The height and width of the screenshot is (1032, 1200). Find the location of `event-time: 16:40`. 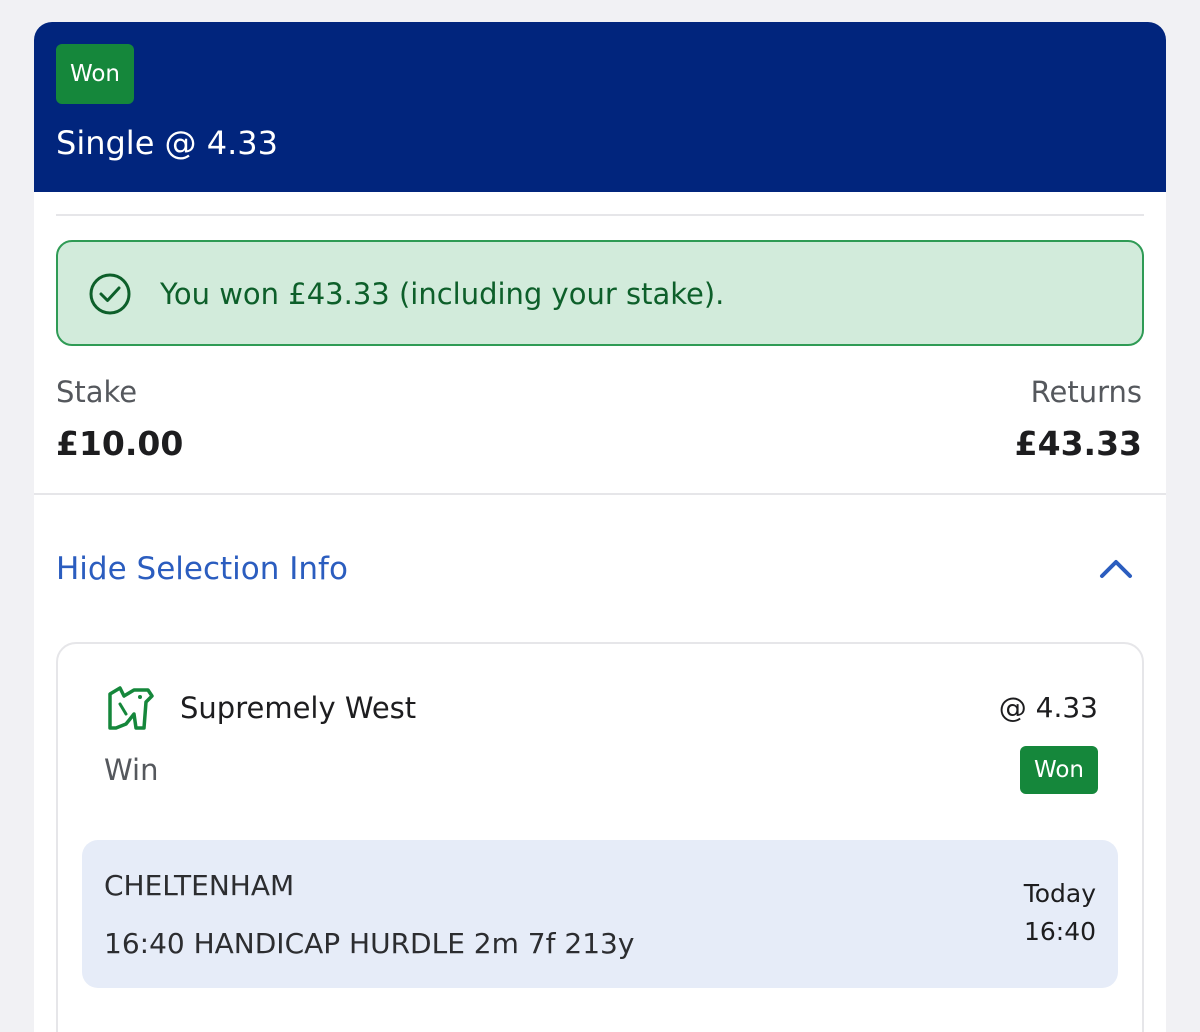

event-time: 16:40 is located at coordinates (1059, 931).